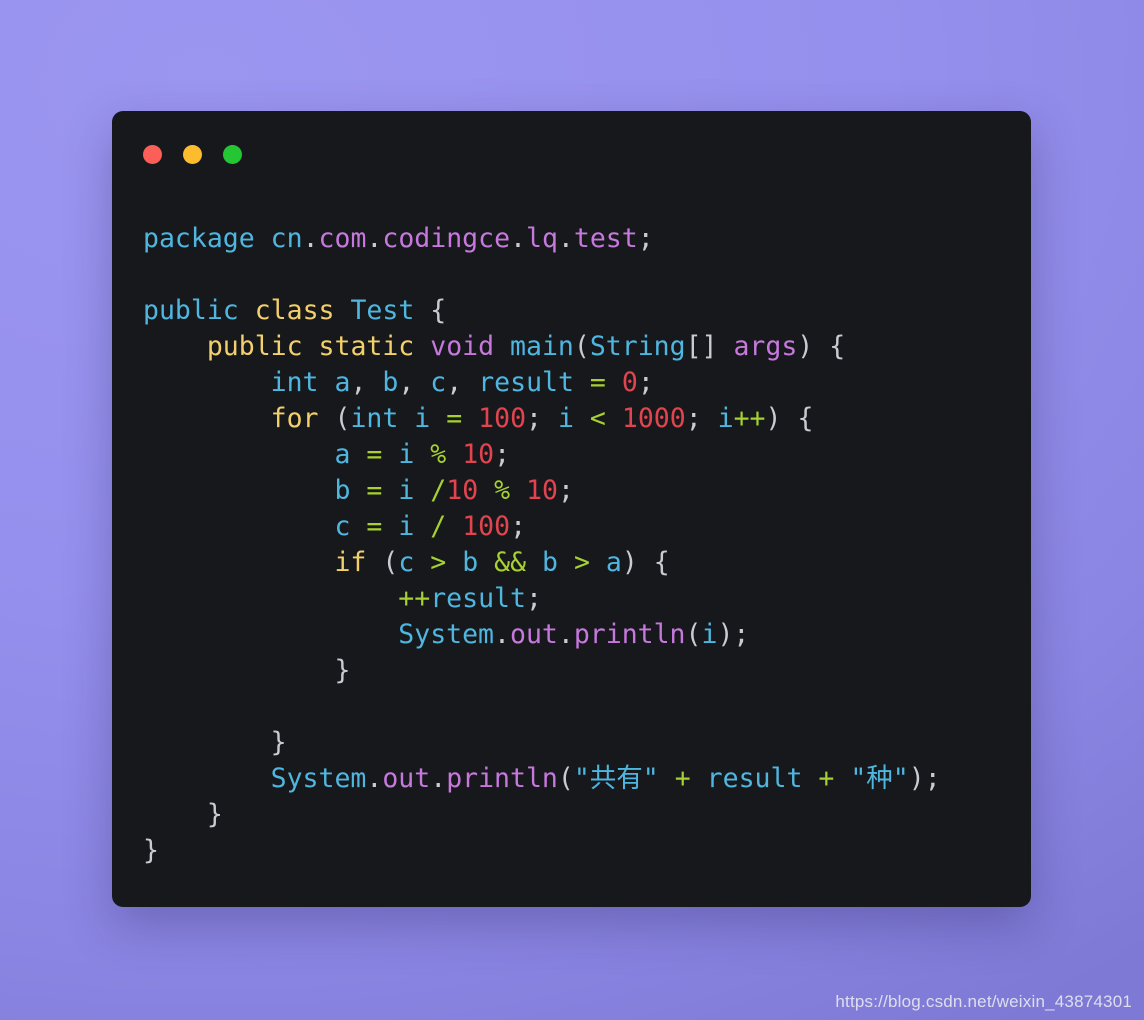 The height and width of the screenshot is (1020, 1144). What do you see at coordinates (571, 154) in the screenshot?
I see `window-titlebar` at bounding box center [571, 154].